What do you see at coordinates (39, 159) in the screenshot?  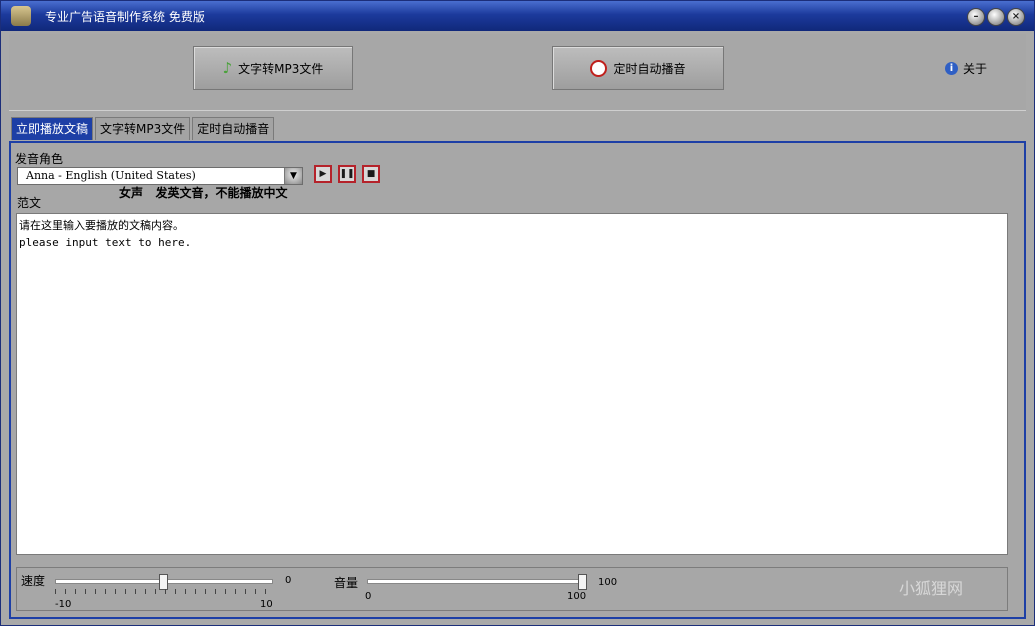 I see `voice-label: 发音角色` at bounding box center [39, 159].